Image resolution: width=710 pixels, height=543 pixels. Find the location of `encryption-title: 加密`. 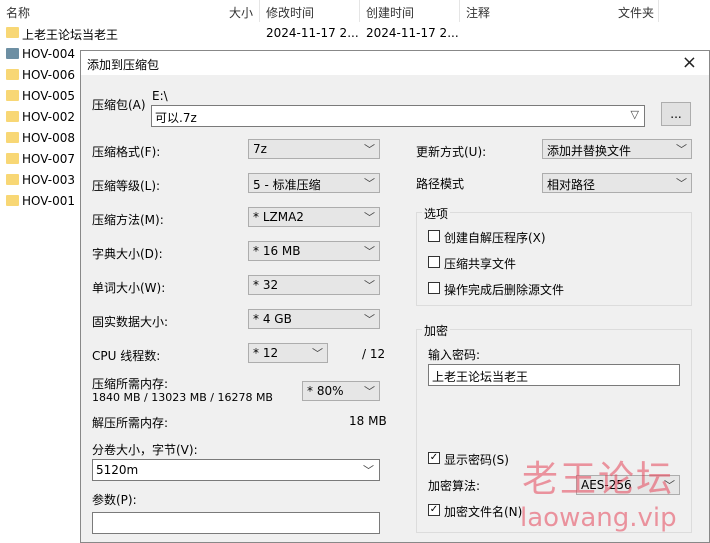

encryption-title: 加密 is located at coordinates (436, 330).